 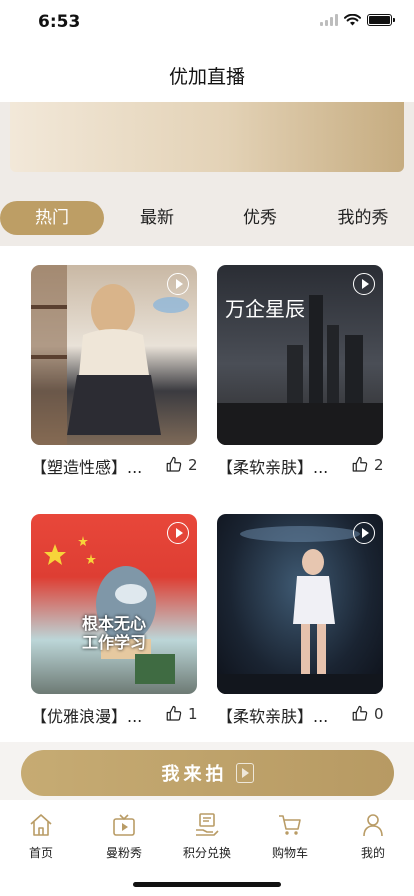 I want to click on page-title: 优加直播, so click(x=206, y=77).